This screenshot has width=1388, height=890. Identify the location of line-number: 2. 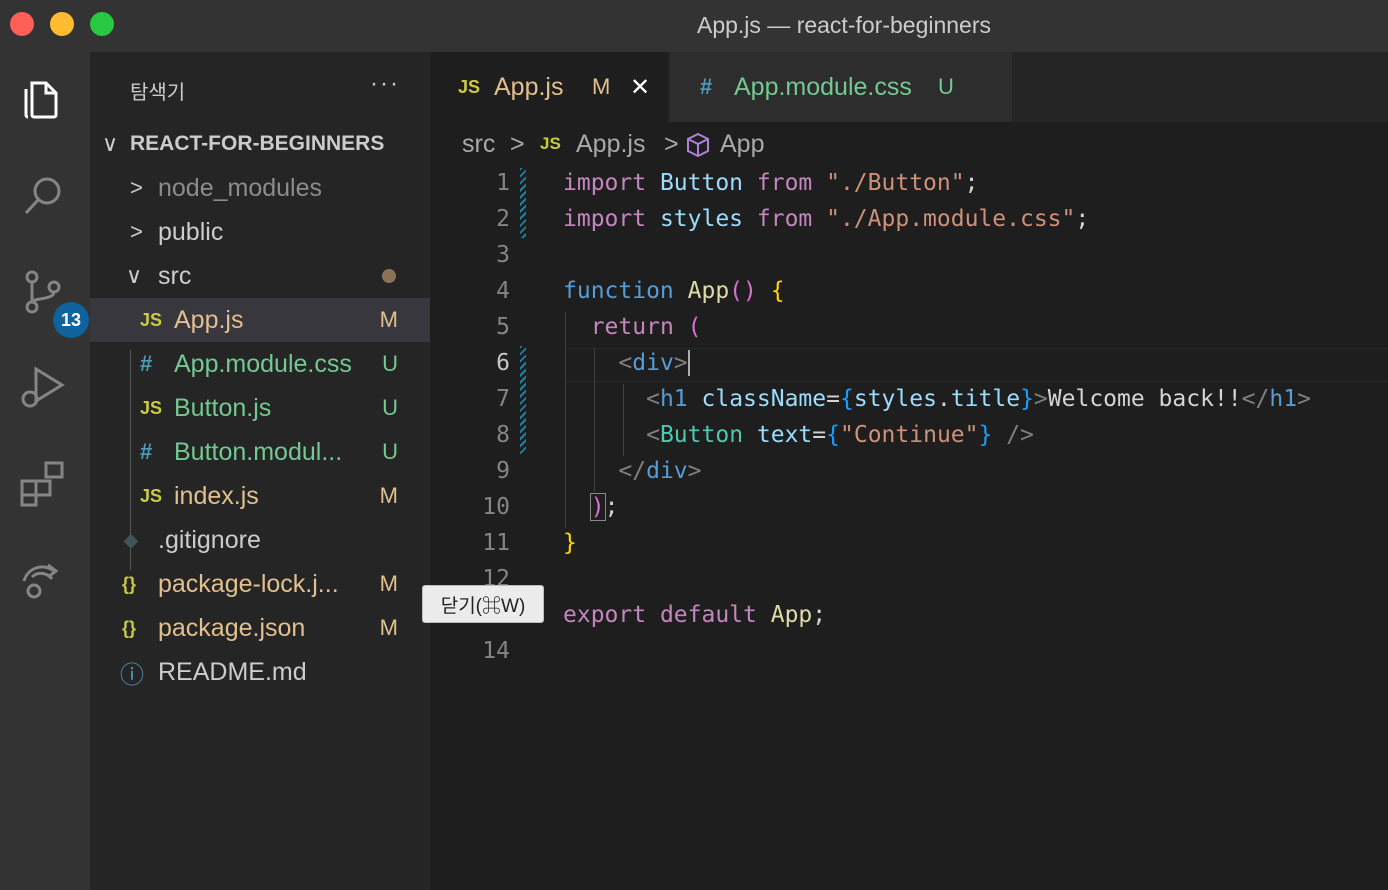
(503, 219).